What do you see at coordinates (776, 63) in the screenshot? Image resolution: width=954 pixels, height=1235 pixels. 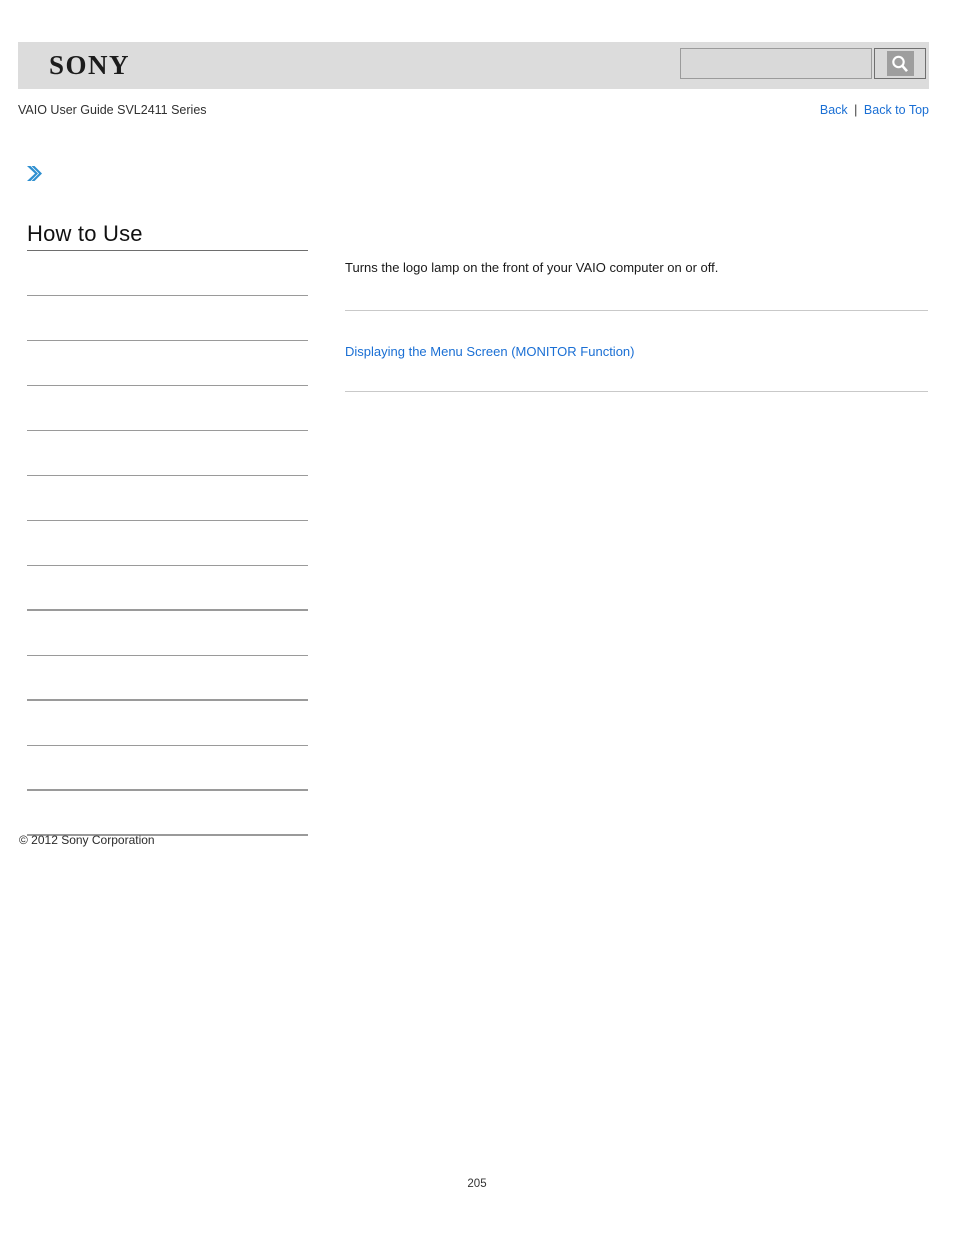 I see `search-input` at bounding box center [776, 63].